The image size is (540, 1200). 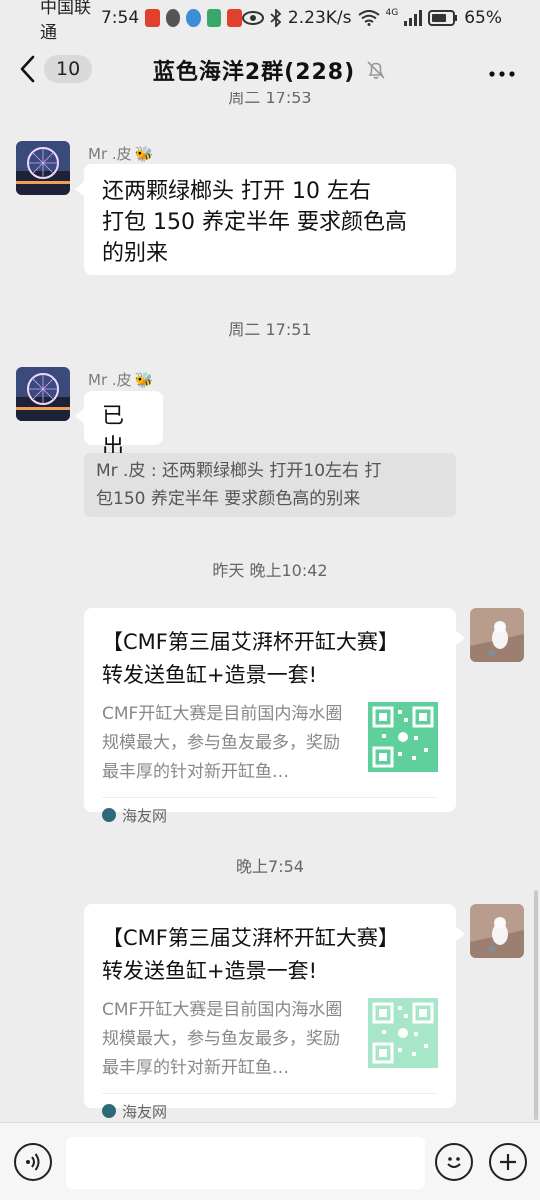 I want to click on more-options-button, so click(x=502, y=71).